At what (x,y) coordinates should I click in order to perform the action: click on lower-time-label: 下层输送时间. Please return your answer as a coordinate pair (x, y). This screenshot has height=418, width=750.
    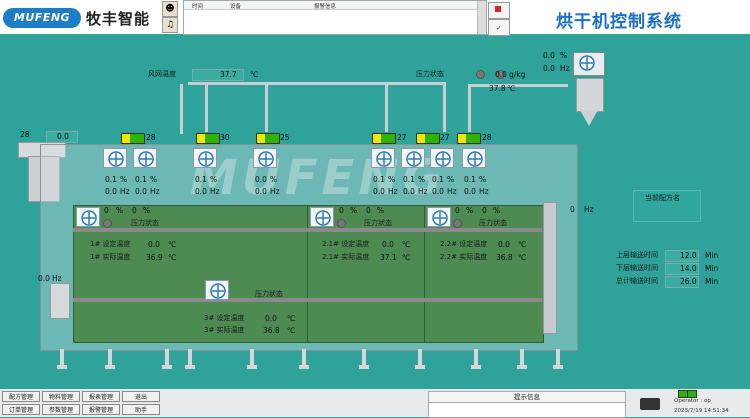
    Looking at the image, I should click on (637, 268).